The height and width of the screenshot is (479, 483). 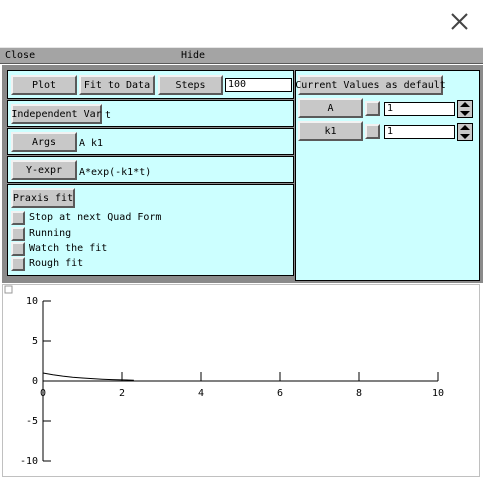 I want to click on x-tick-label: 8, so click(x=359, y=393).